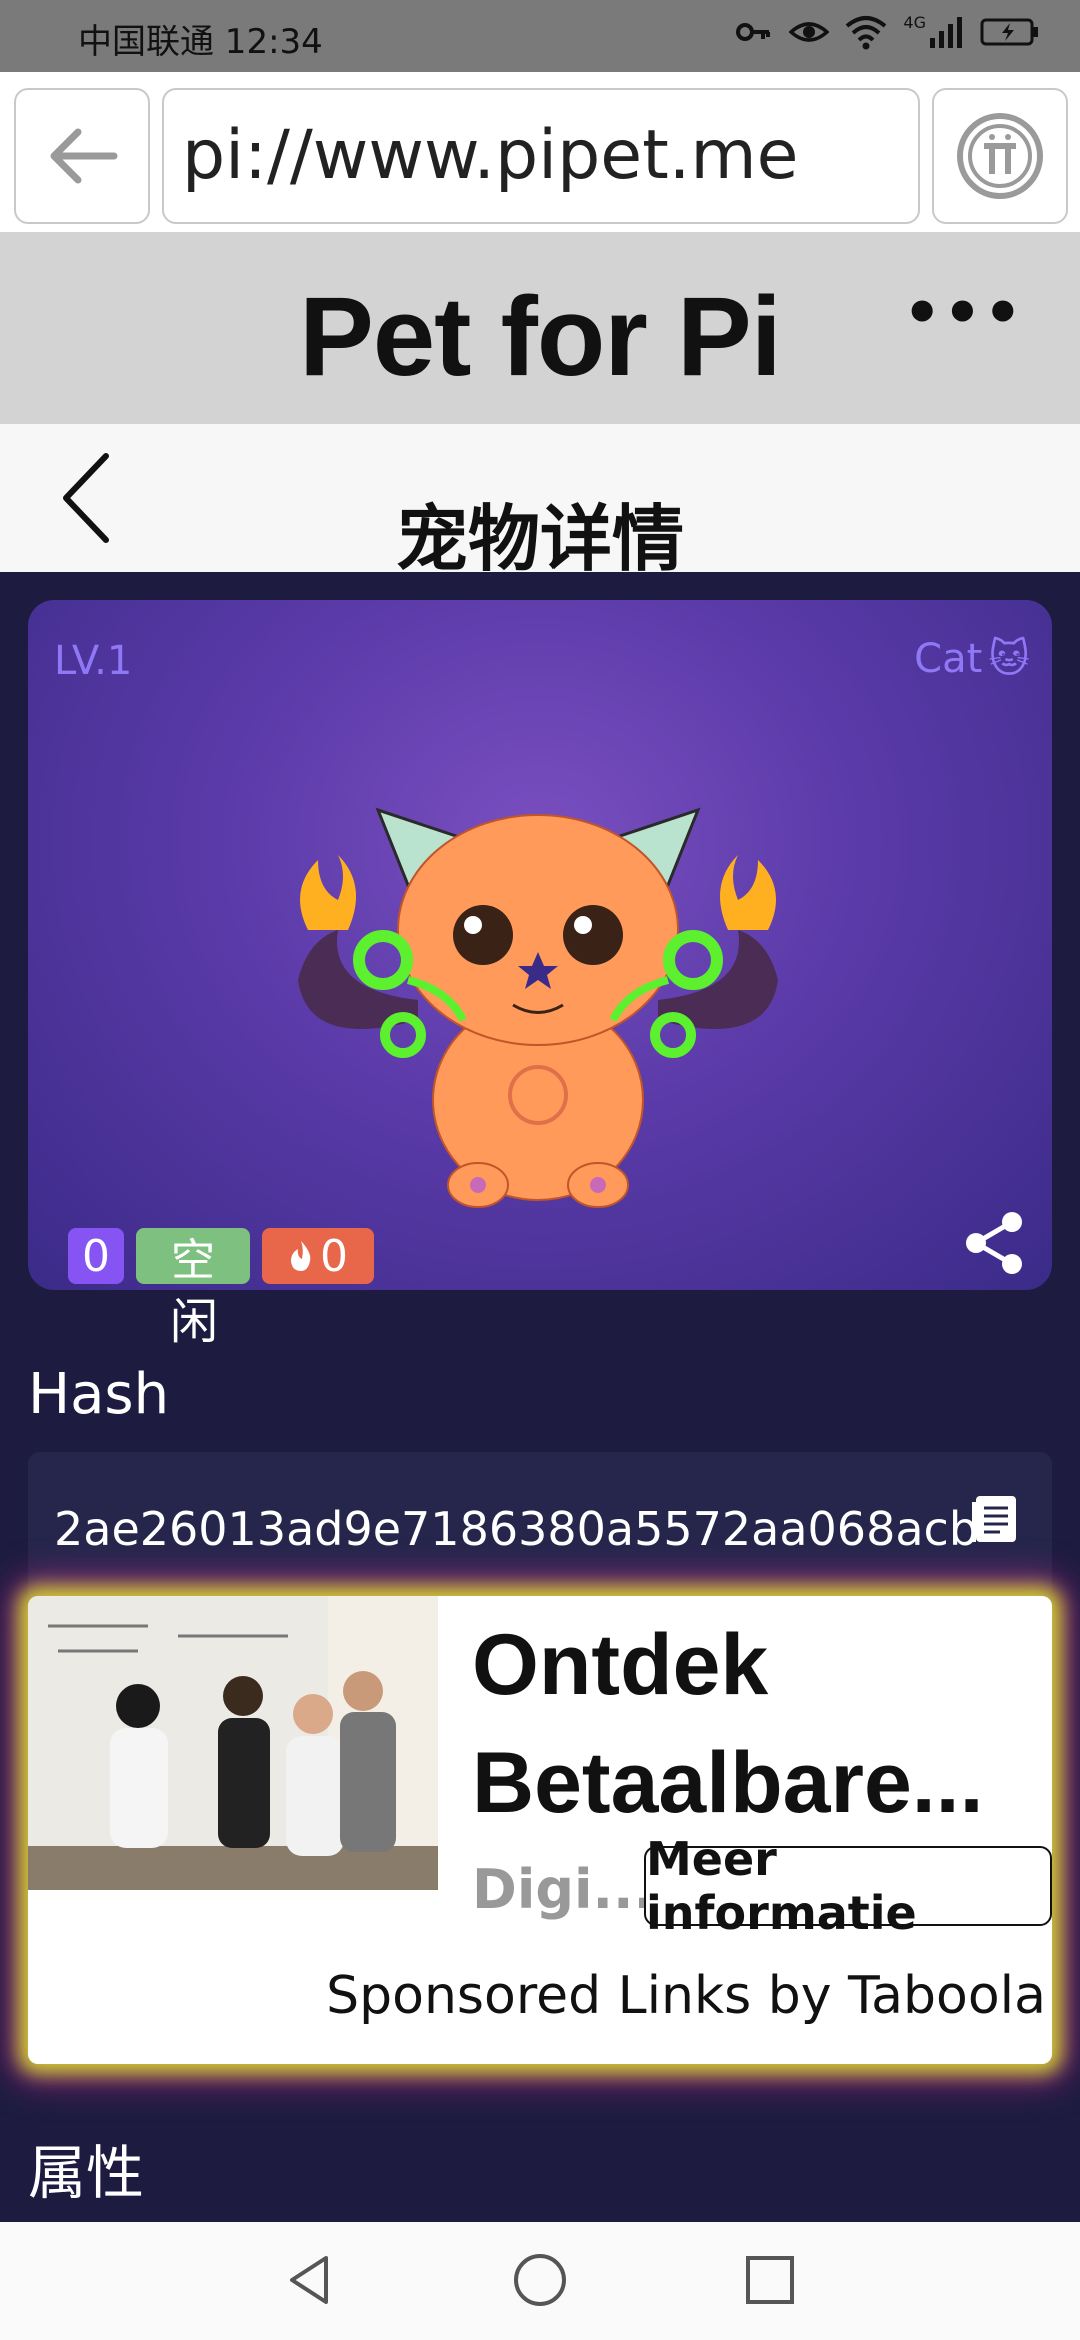 The width and height of the screenshot is (1080, 2340). I want to click on browser-bar: pi://www.pipet.me, so click(540, 152).